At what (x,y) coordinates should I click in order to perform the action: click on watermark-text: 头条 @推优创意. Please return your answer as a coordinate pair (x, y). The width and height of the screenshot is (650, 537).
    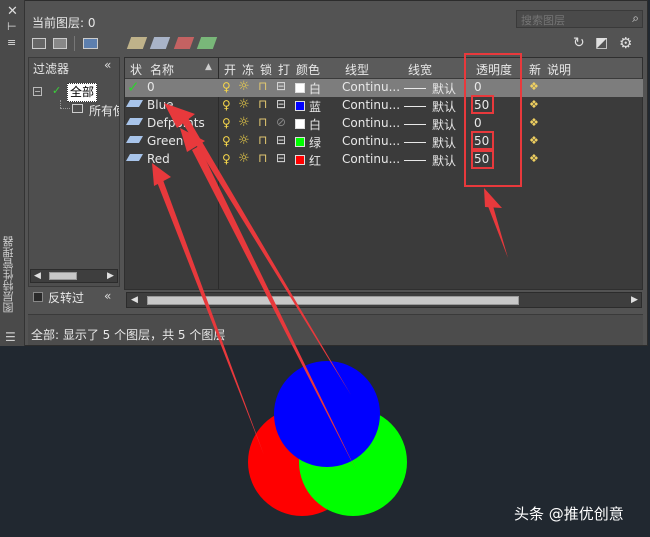
    Looking at the image, I should click on (569, 514).